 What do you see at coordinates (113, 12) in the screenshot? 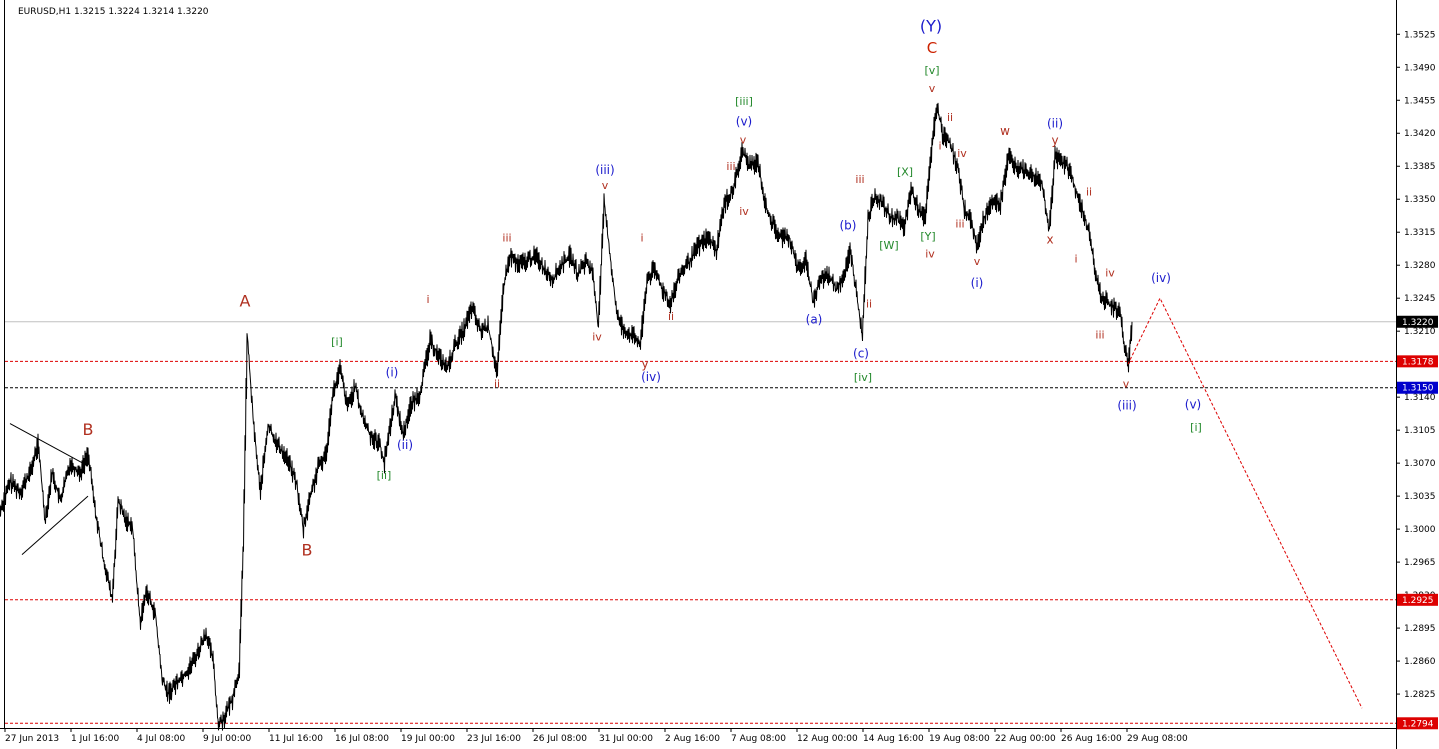
I see `chart-title: EURUSD,H1 1.3215 1.3224 1.3214 1.3220` at bounding box center [113, 12].